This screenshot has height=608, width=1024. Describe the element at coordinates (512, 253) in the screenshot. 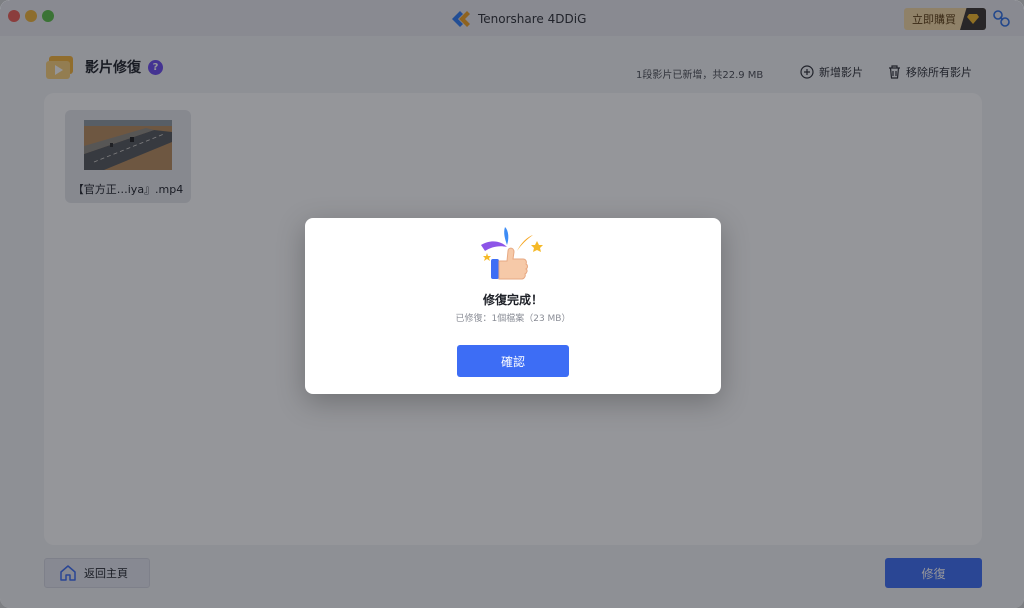

I see `thumbs-up-celebration-icon` at that location.